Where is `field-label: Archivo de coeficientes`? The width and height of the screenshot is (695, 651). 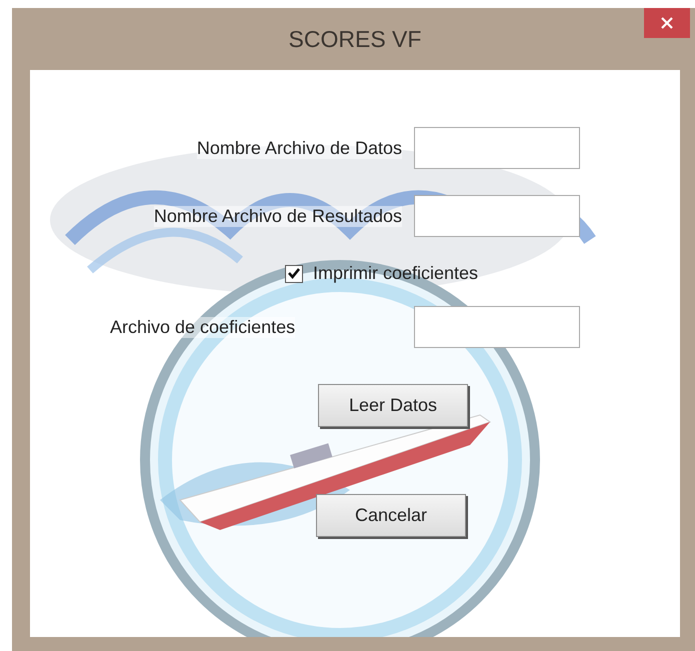
field-label: Archivo de coeficientes is located at coordinates (203, 327).